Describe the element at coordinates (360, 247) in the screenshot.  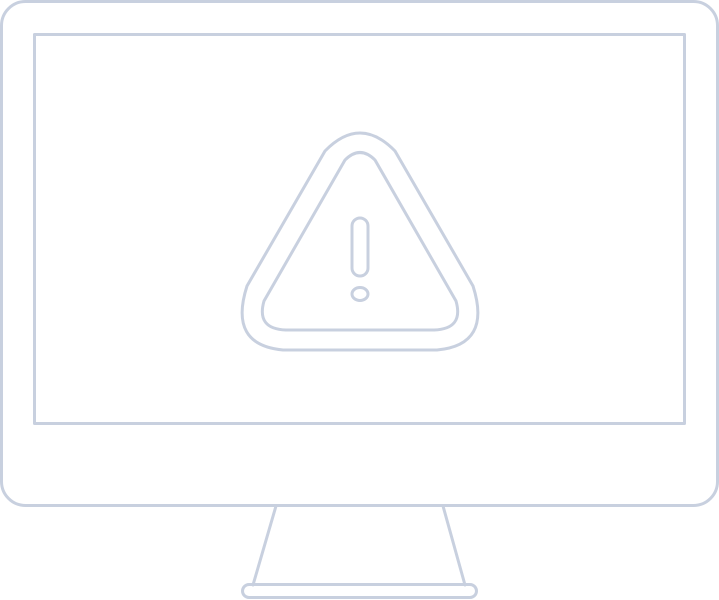
I see `exclamation-icon` at that location.